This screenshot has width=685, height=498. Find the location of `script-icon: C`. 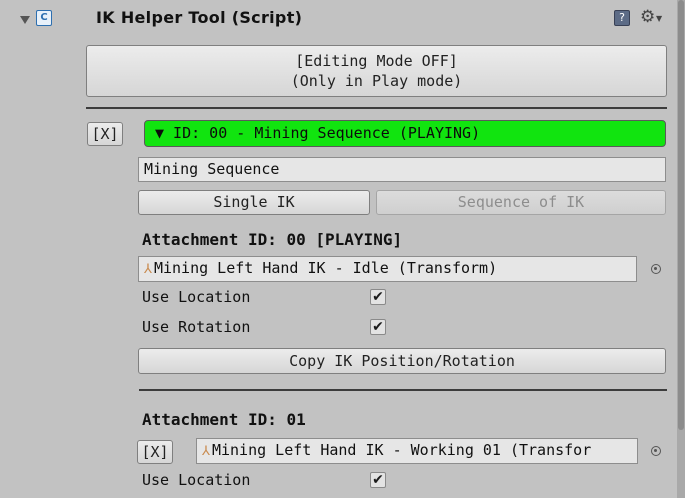

script-icon: C is located at coordinates (44, 18).